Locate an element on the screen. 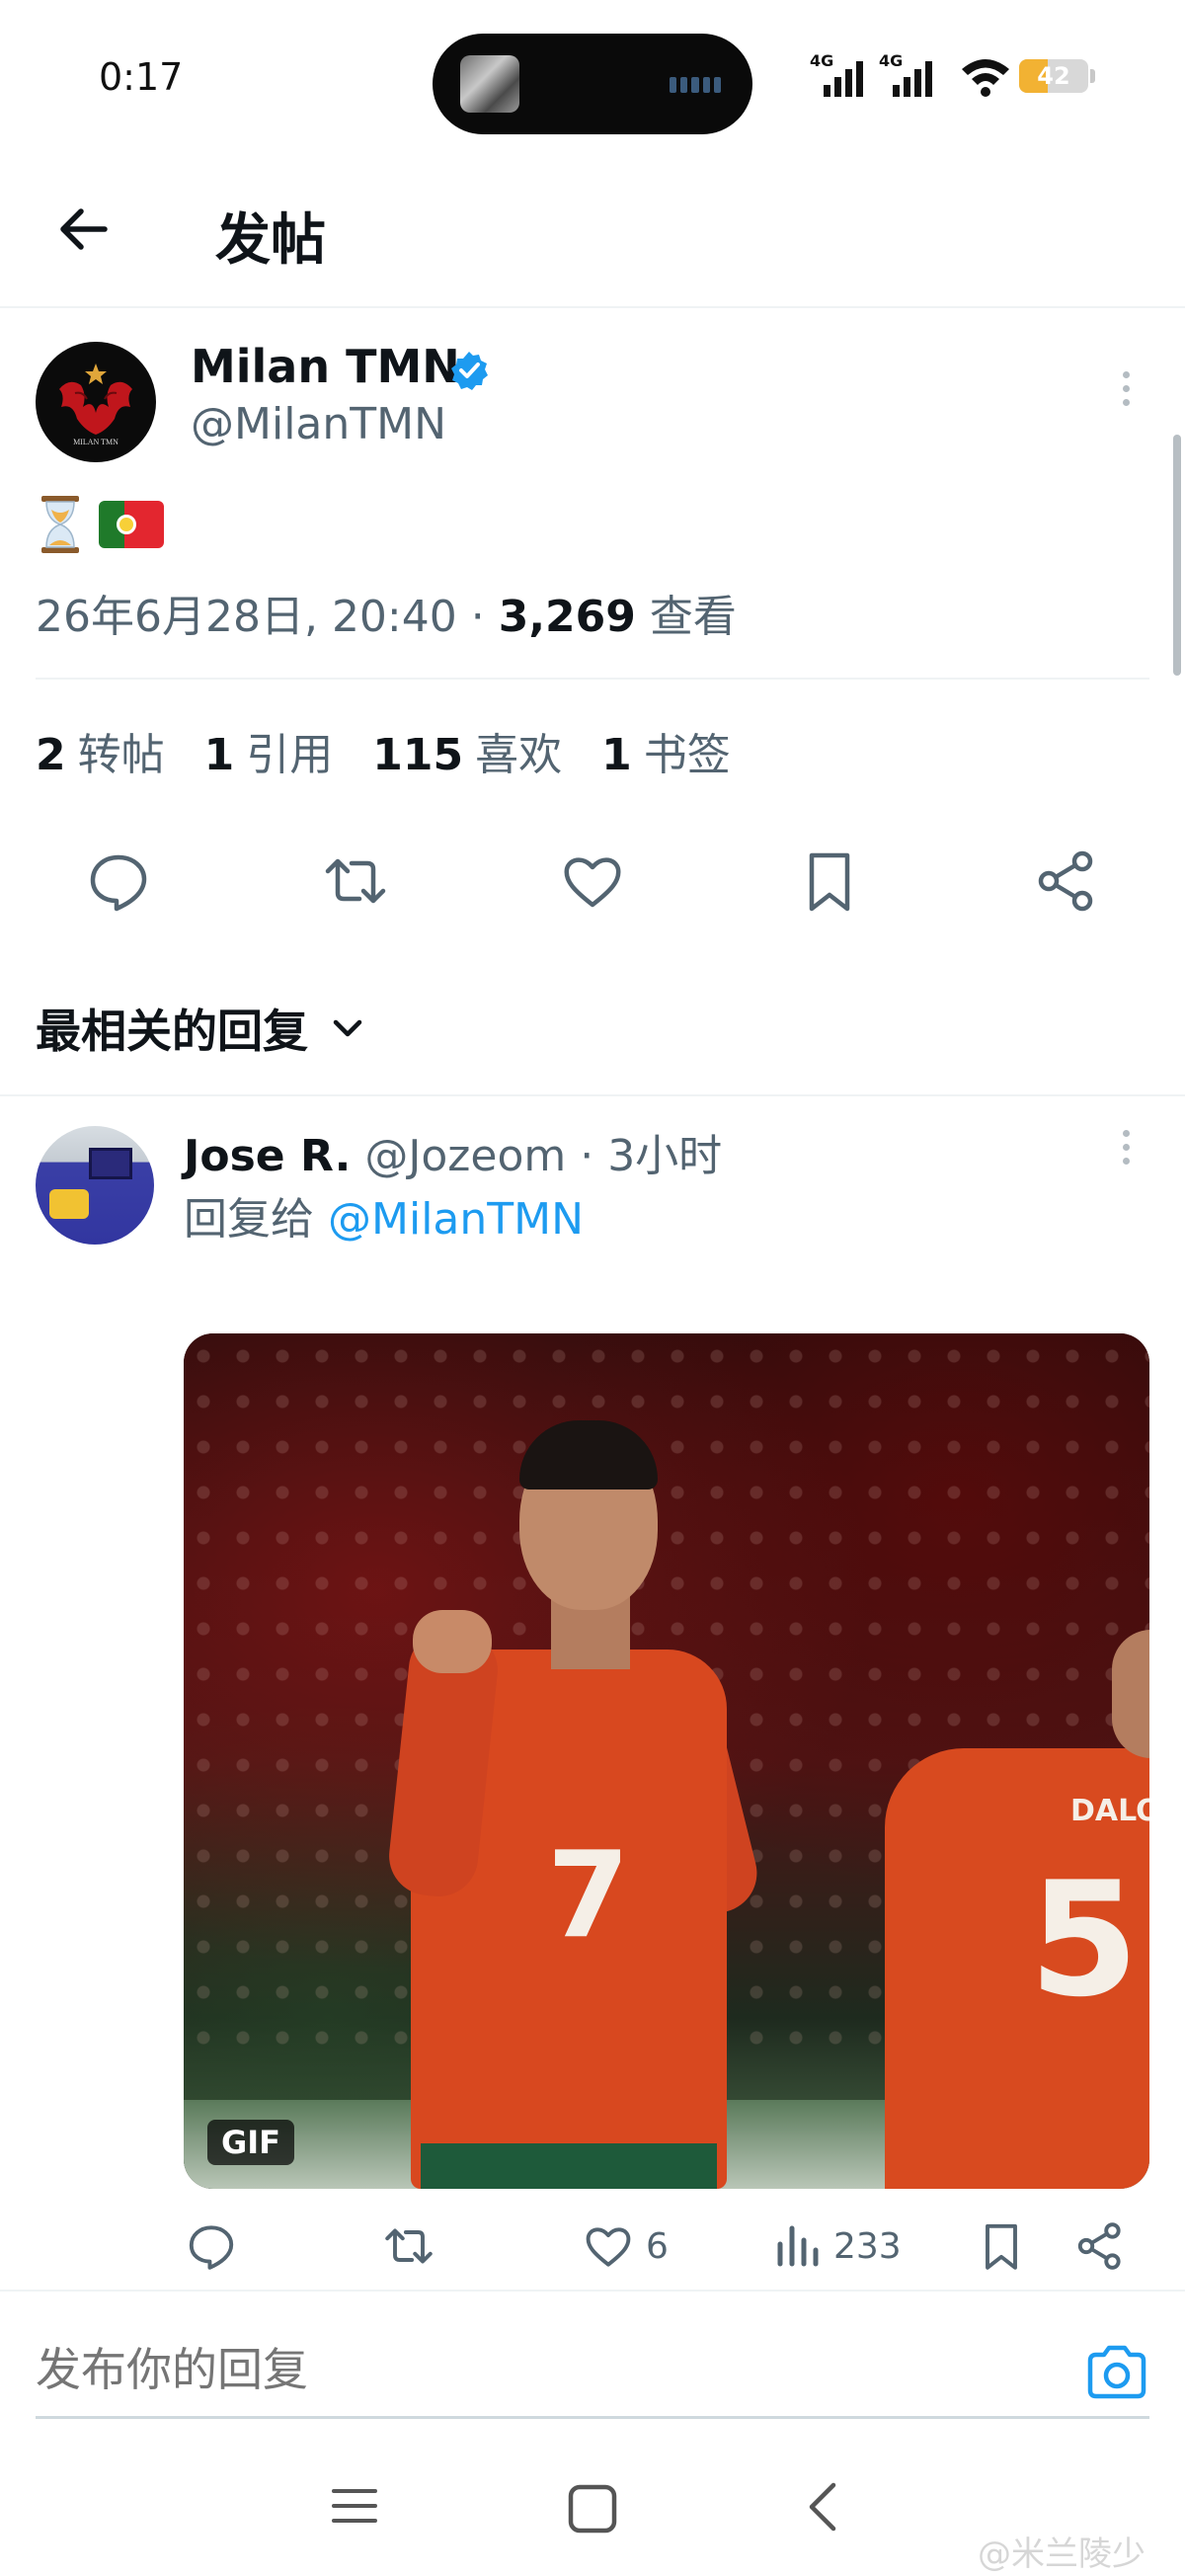 Image resolution: width=1185 pixels, height=2576 pixels. status-icons: 4G 4G 42 is located at coordinates (958, 76).